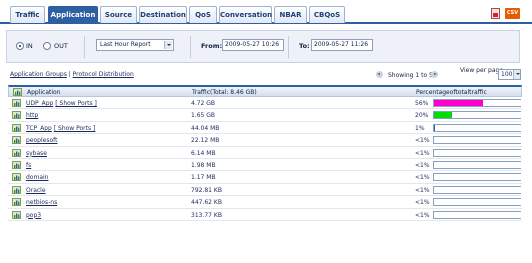  I want to click on table-row: pop3 313.77 KB <1%, so click(265, 215).